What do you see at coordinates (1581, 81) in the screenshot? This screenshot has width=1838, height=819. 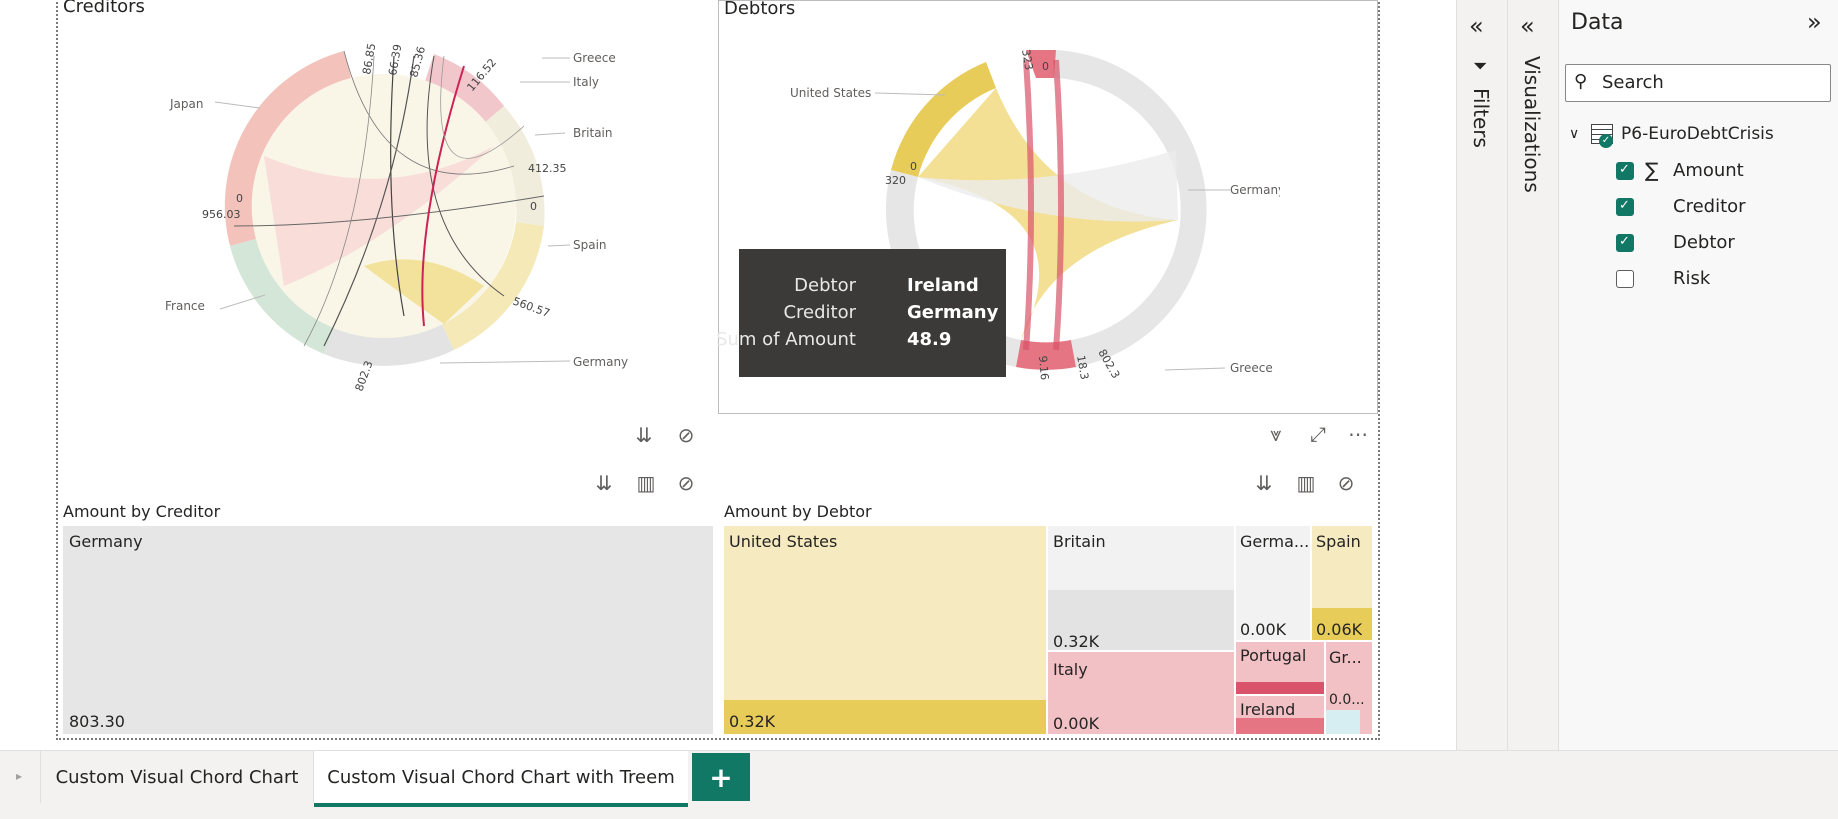 I see `search-icon: ⚲` at bounding box center [1581, 81].